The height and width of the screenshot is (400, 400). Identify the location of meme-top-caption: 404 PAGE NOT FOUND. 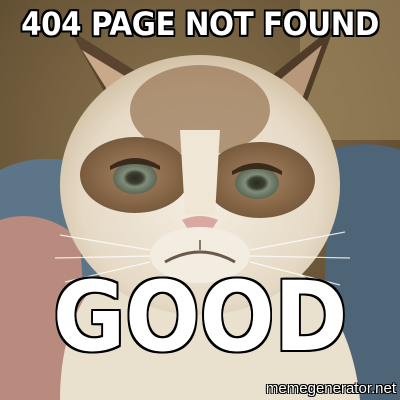
(200, 24).